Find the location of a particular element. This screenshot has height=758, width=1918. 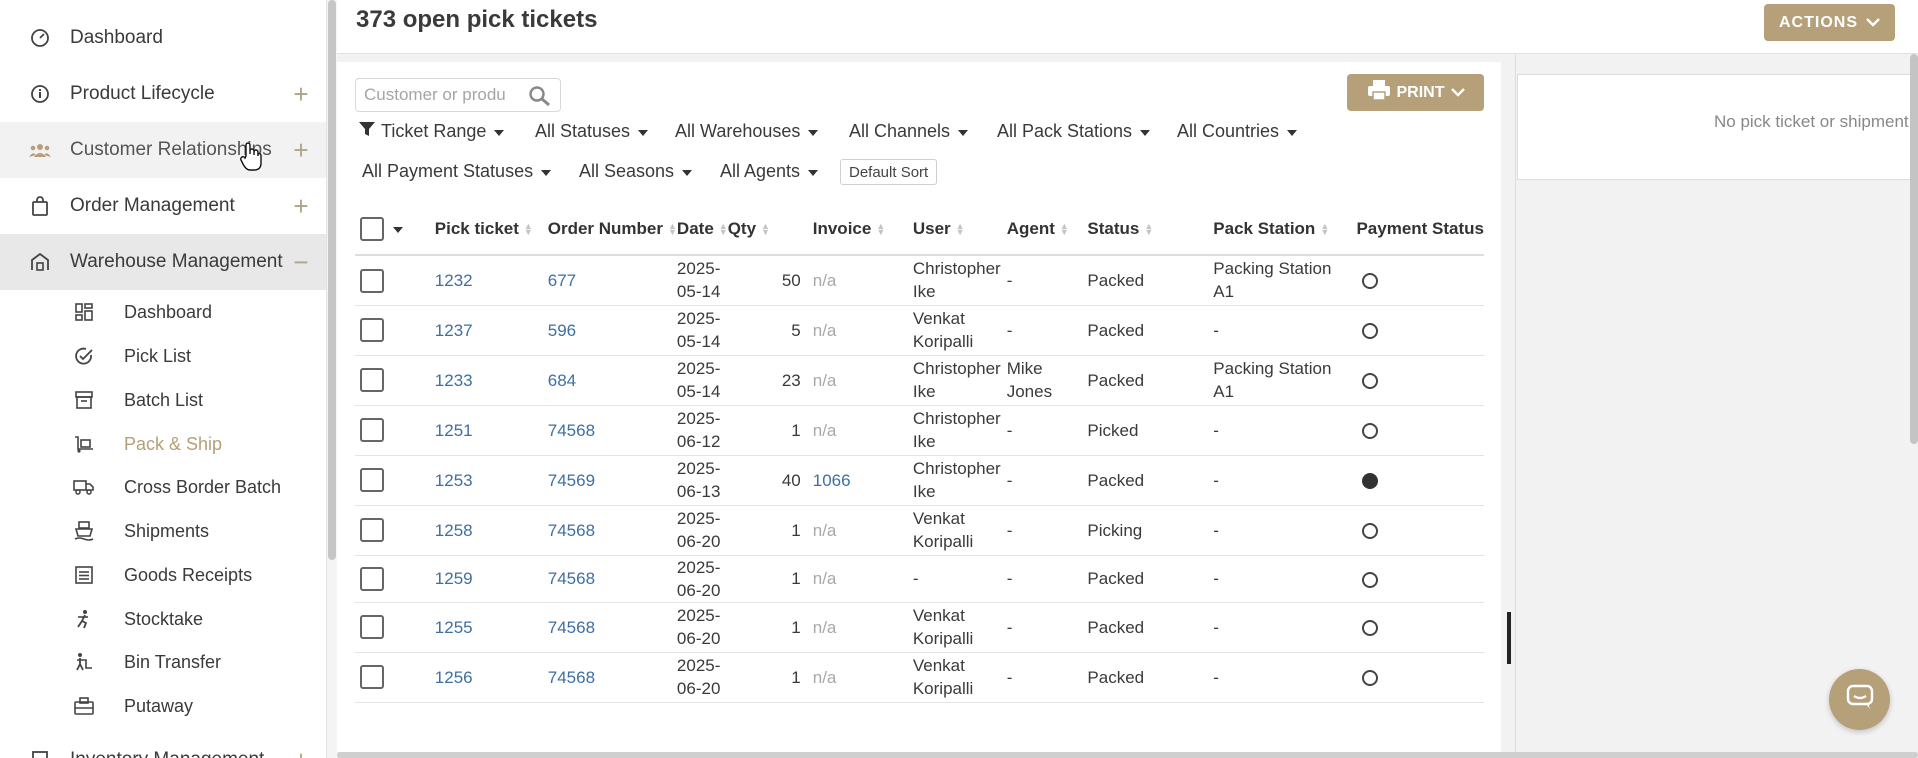

print-button: PRINT is located at coordinates (1415, 92).